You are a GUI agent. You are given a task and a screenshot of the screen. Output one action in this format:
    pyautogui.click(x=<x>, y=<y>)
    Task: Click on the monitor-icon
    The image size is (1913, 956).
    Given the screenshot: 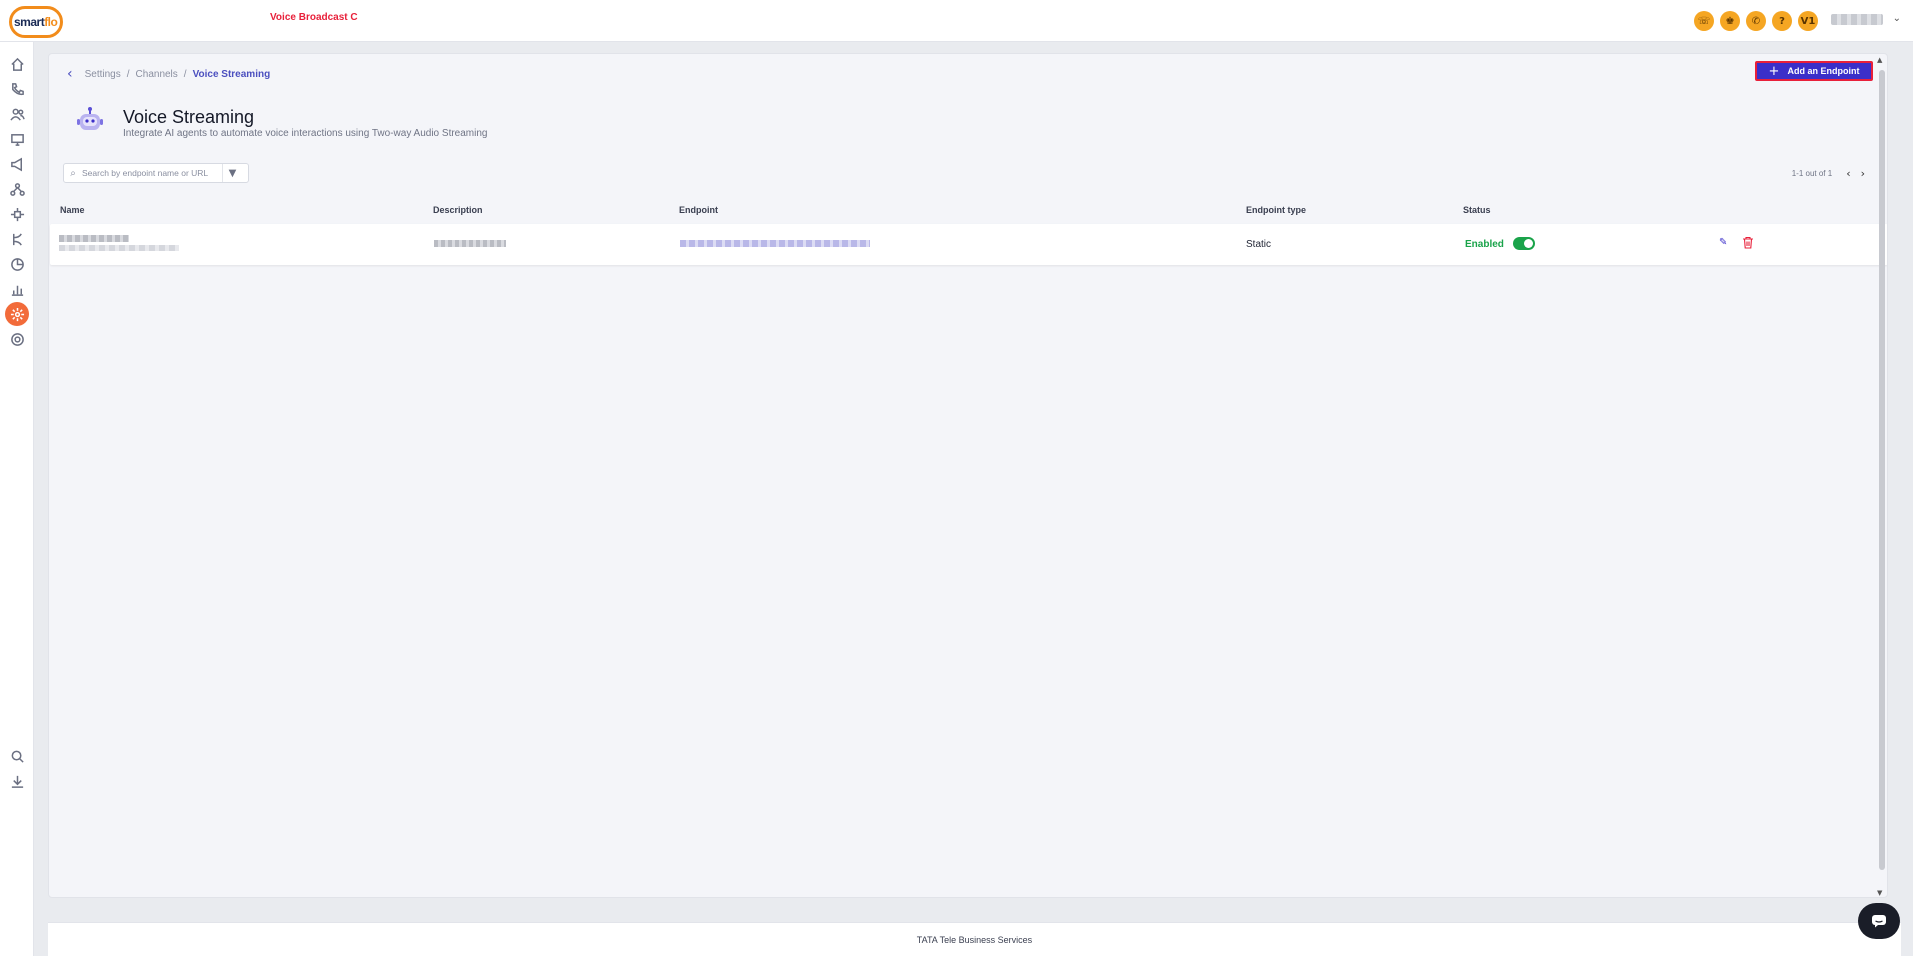 What is the action you would take?
    pyautogui.click(x=17, y=139)
    